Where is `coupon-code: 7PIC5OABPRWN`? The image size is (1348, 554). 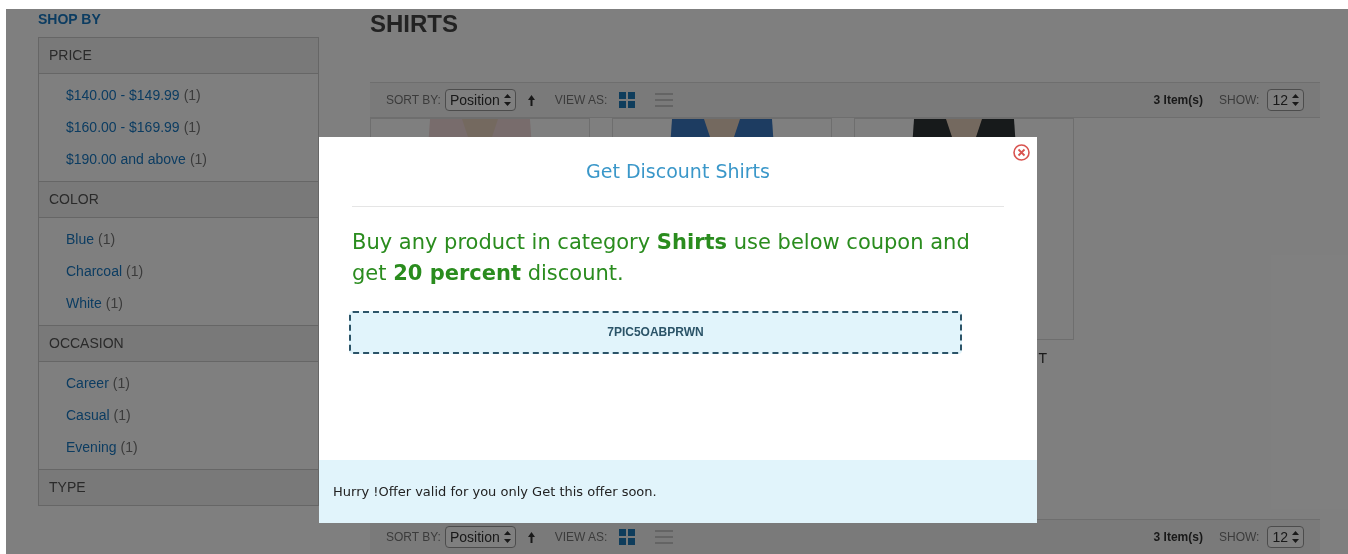 coupon-code: 7PIC5OABPRWN is located at coordinates (655, 332).